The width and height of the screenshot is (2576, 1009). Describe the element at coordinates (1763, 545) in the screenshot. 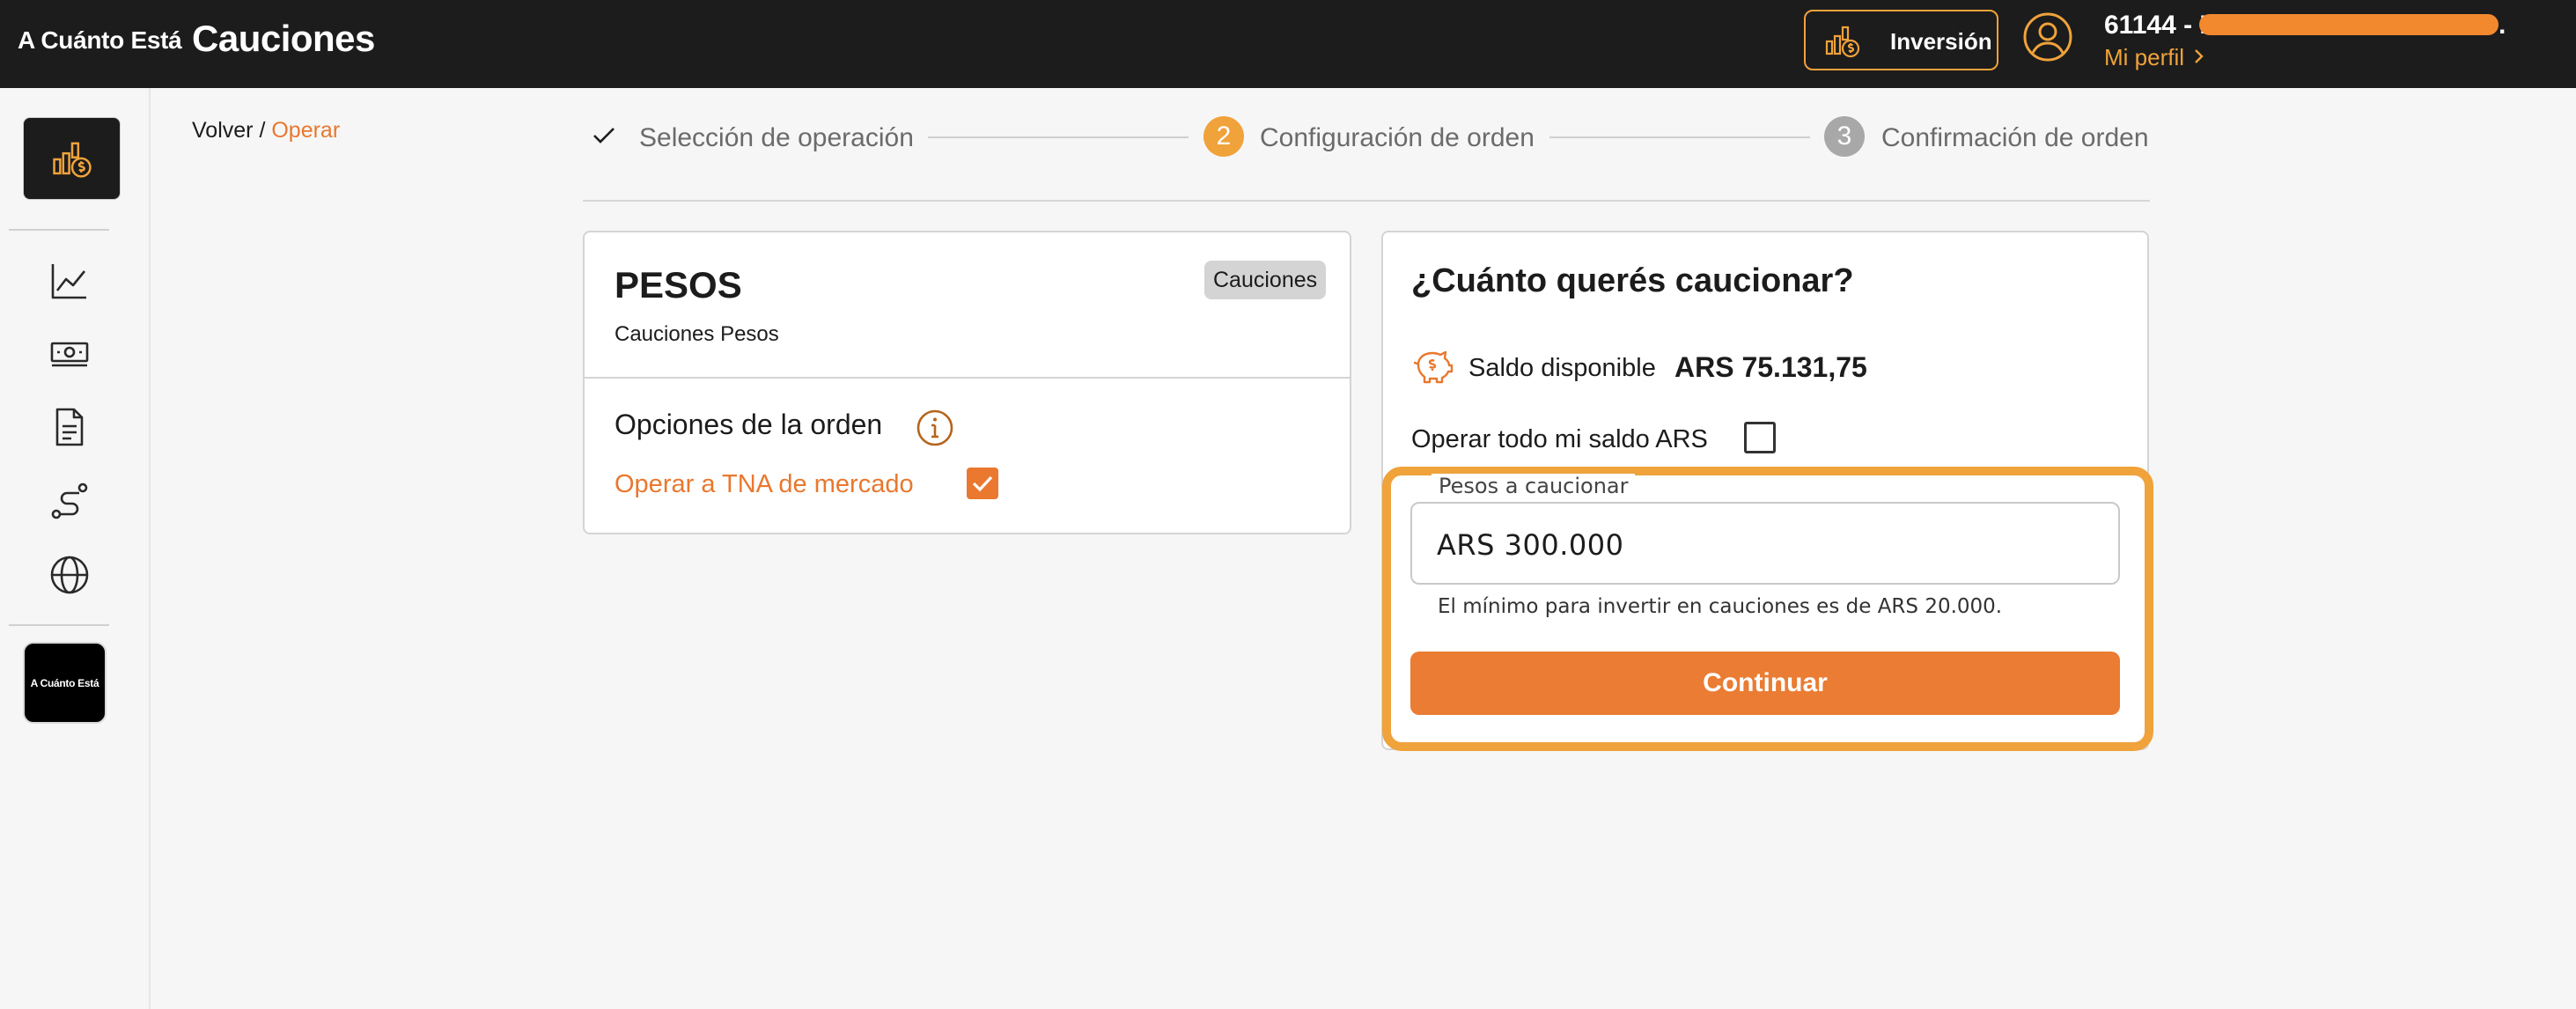

I see `amount-input` at that location.